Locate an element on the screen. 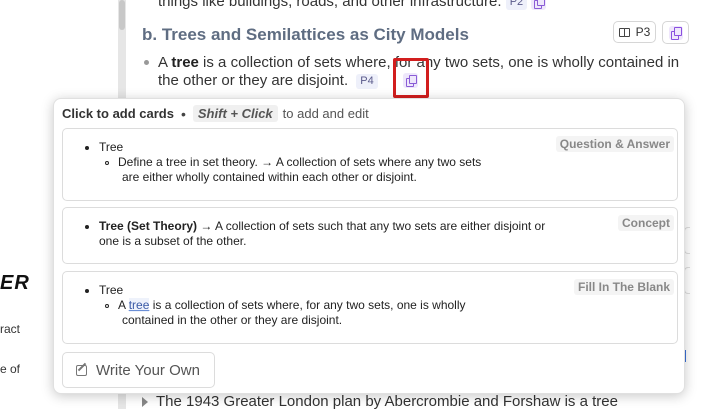  book-icon is located at coordinates (624, 32).